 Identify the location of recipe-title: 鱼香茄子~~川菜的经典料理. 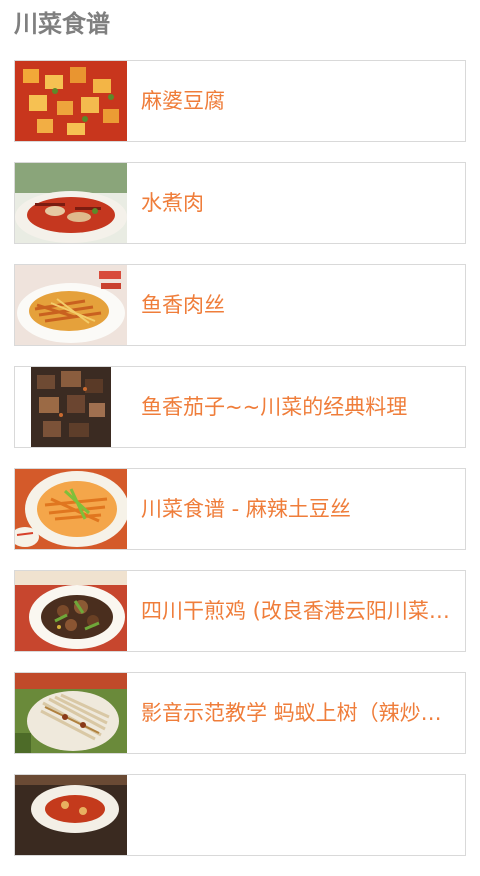
(274, 407).